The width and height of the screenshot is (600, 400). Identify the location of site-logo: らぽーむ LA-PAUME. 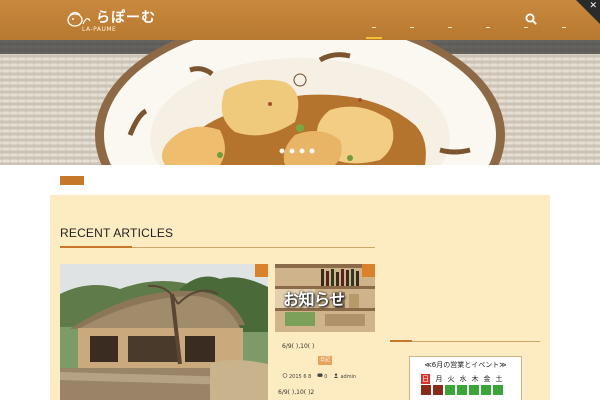
(111, 21).